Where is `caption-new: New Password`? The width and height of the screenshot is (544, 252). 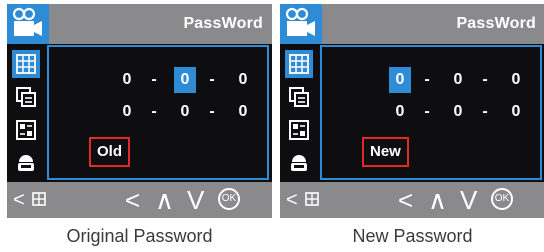
caption-new: New Password is located at coordinates (412, 236).